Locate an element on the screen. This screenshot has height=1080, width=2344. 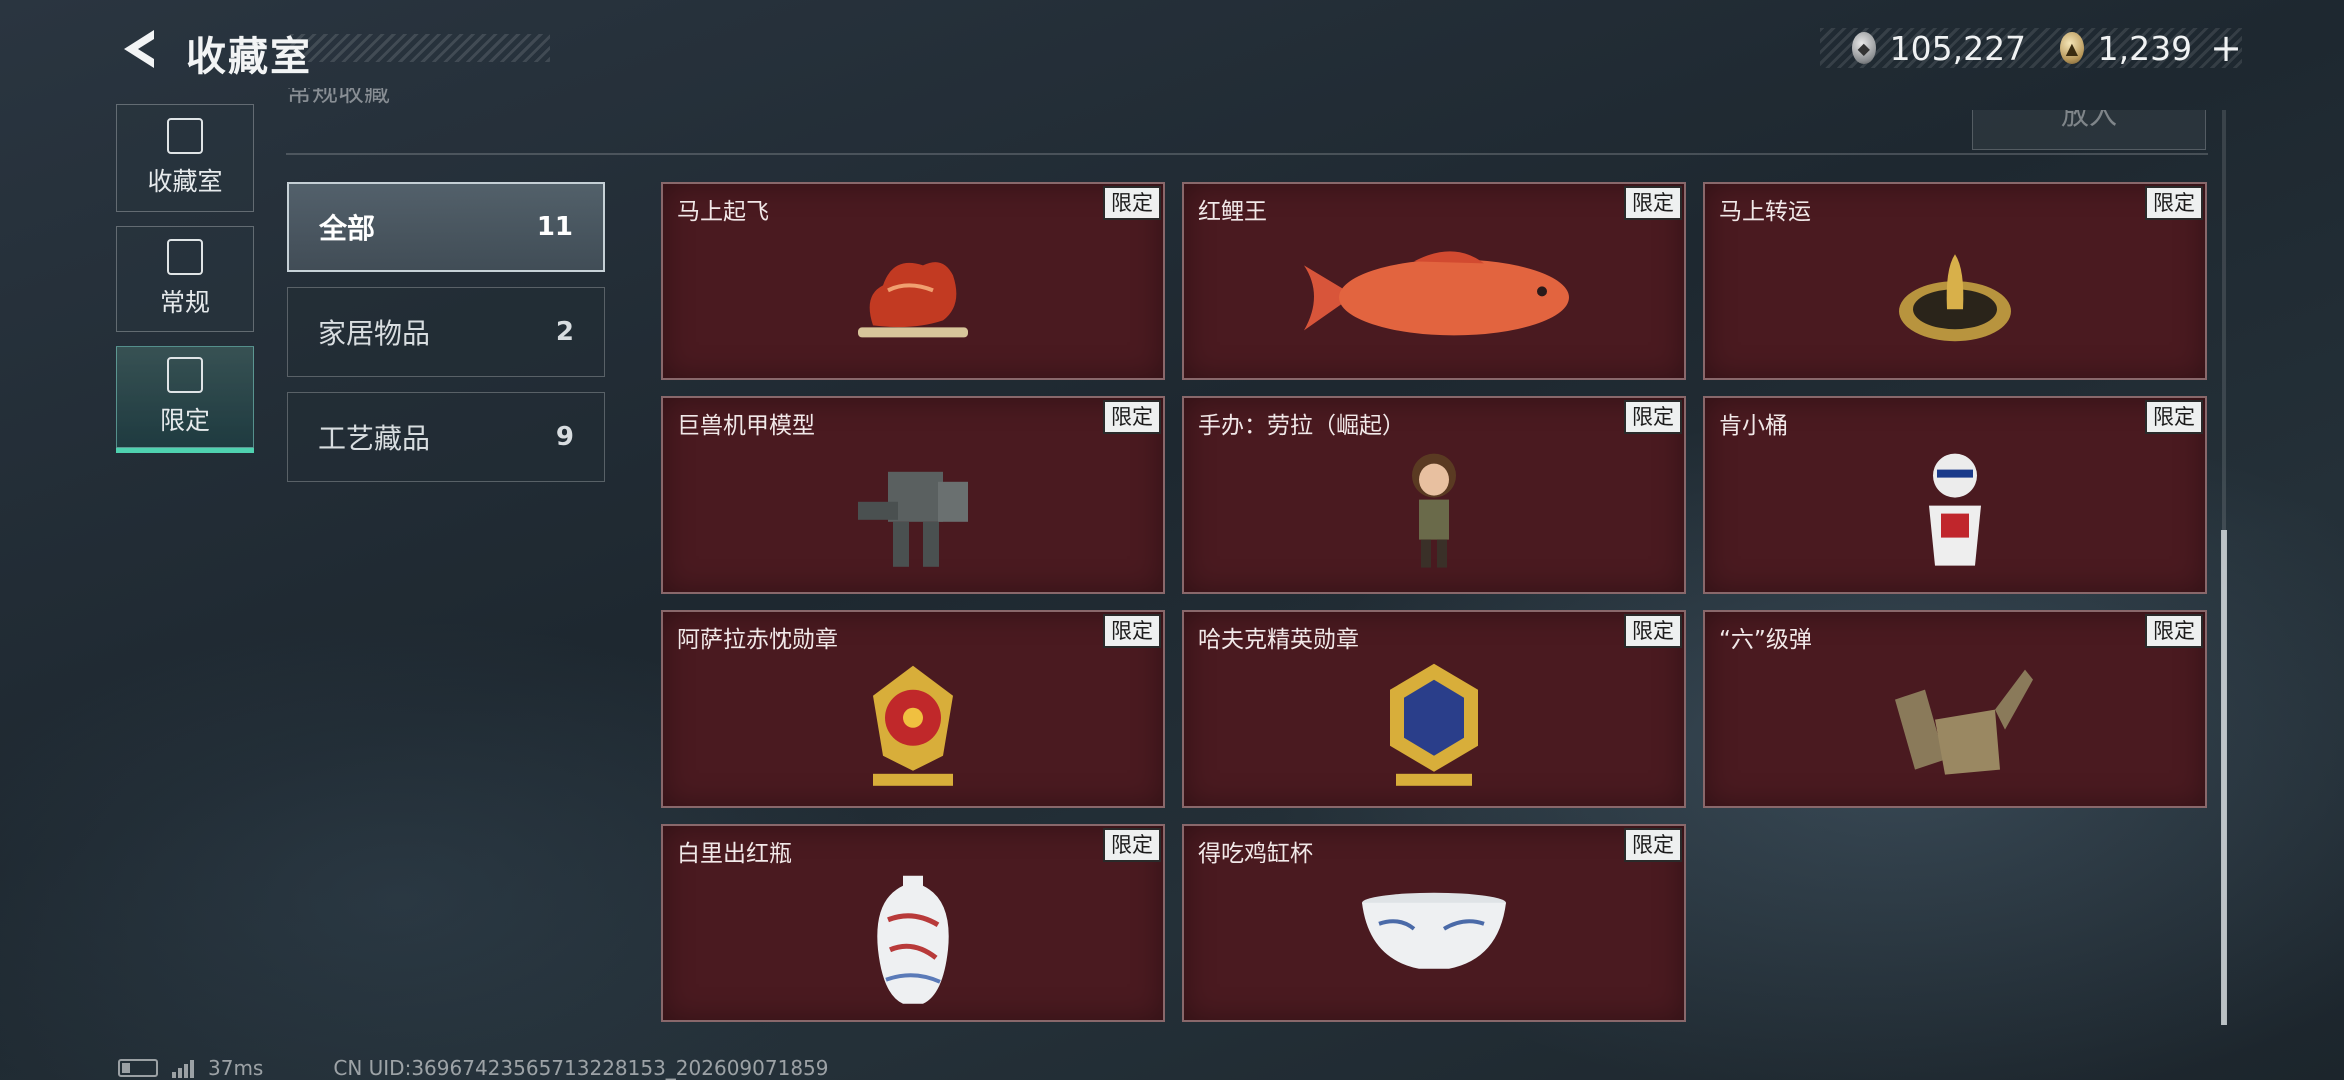
side-tab-label: 限定 is located at coordinates (184, 420).